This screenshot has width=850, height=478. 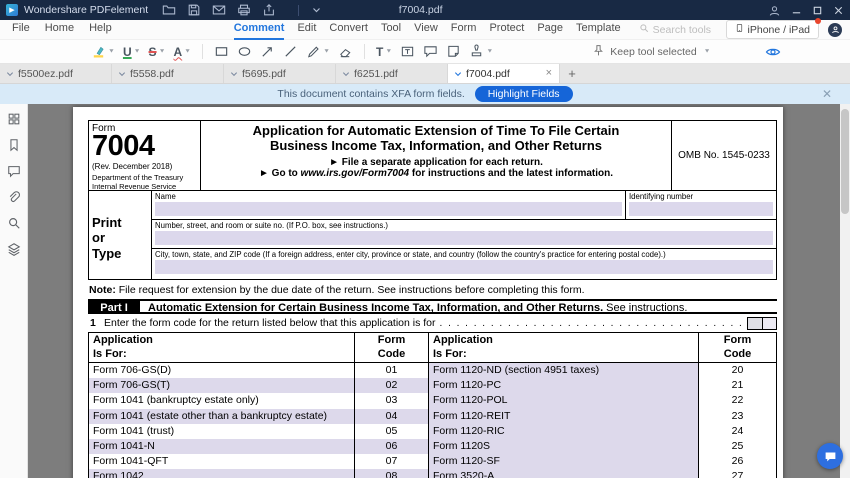 I want to click on keep-tool-selected-label: Keep tool selected, so click(x=653, y=51).